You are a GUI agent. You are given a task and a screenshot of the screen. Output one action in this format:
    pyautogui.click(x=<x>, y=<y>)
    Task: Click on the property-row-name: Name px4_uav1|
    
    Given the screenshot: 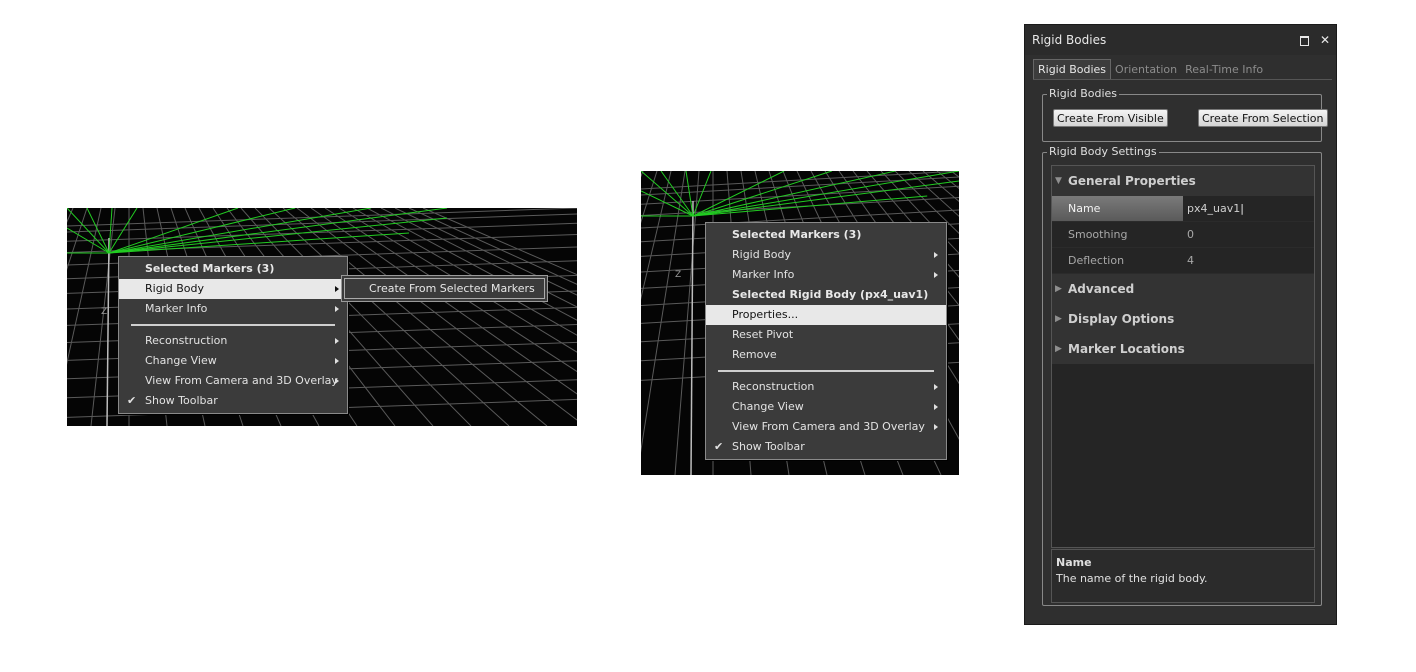 What is the action you would take?
    pyautogui.click(x=1183, y=209)
    